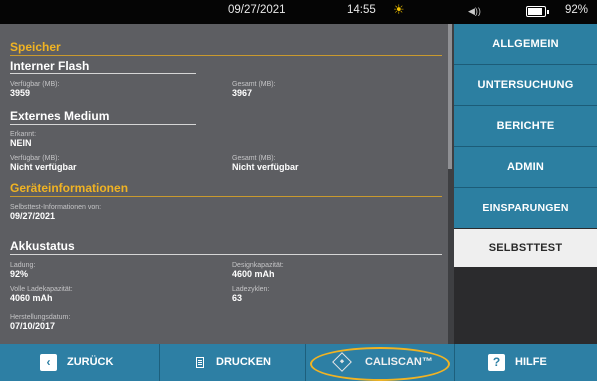 This screenshot has width=597, height=381. Describe the element at coordinates (525, 126) in the screenshot. I see `nav-berichte: BERICHTE` at that location.